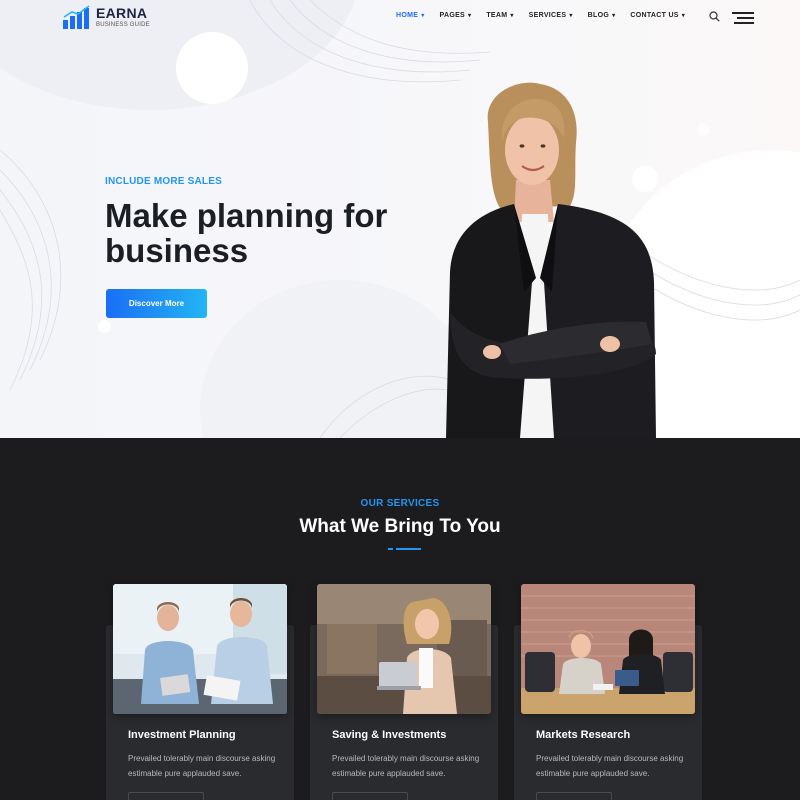  What do you see at coordinates (598, 15) in the screenshot?
I see `nav-item-label: BLOG` at bounding box center [598, 15].